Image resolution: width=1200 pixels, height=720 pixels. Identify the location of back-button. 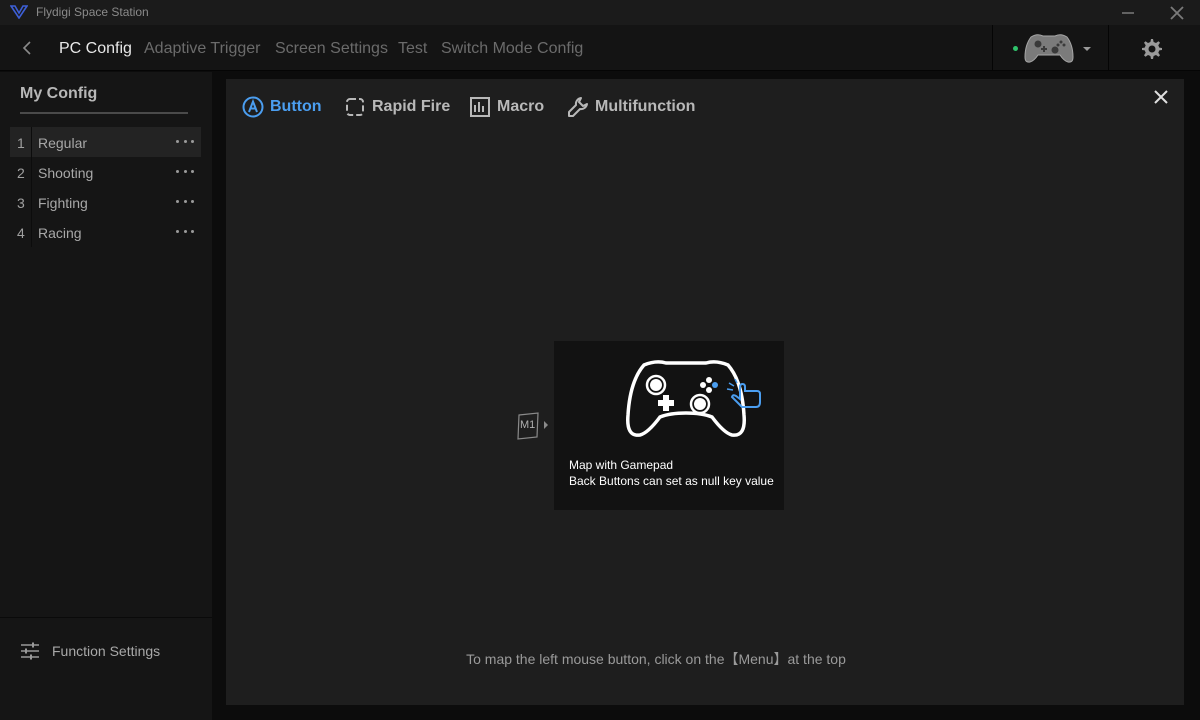
(27, 48).